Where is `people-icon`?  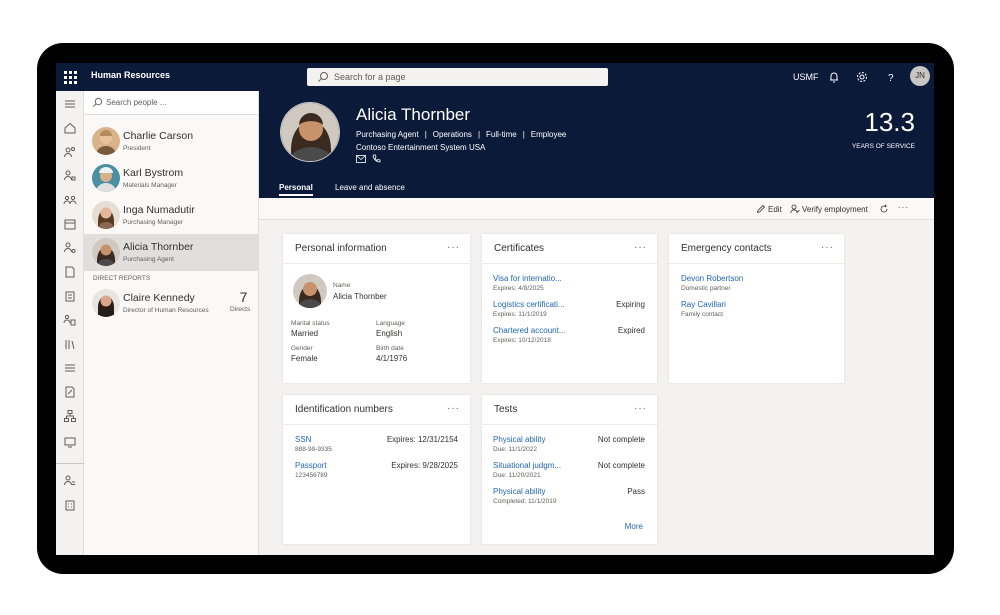
people-icon is located at coordinates (70, 152).